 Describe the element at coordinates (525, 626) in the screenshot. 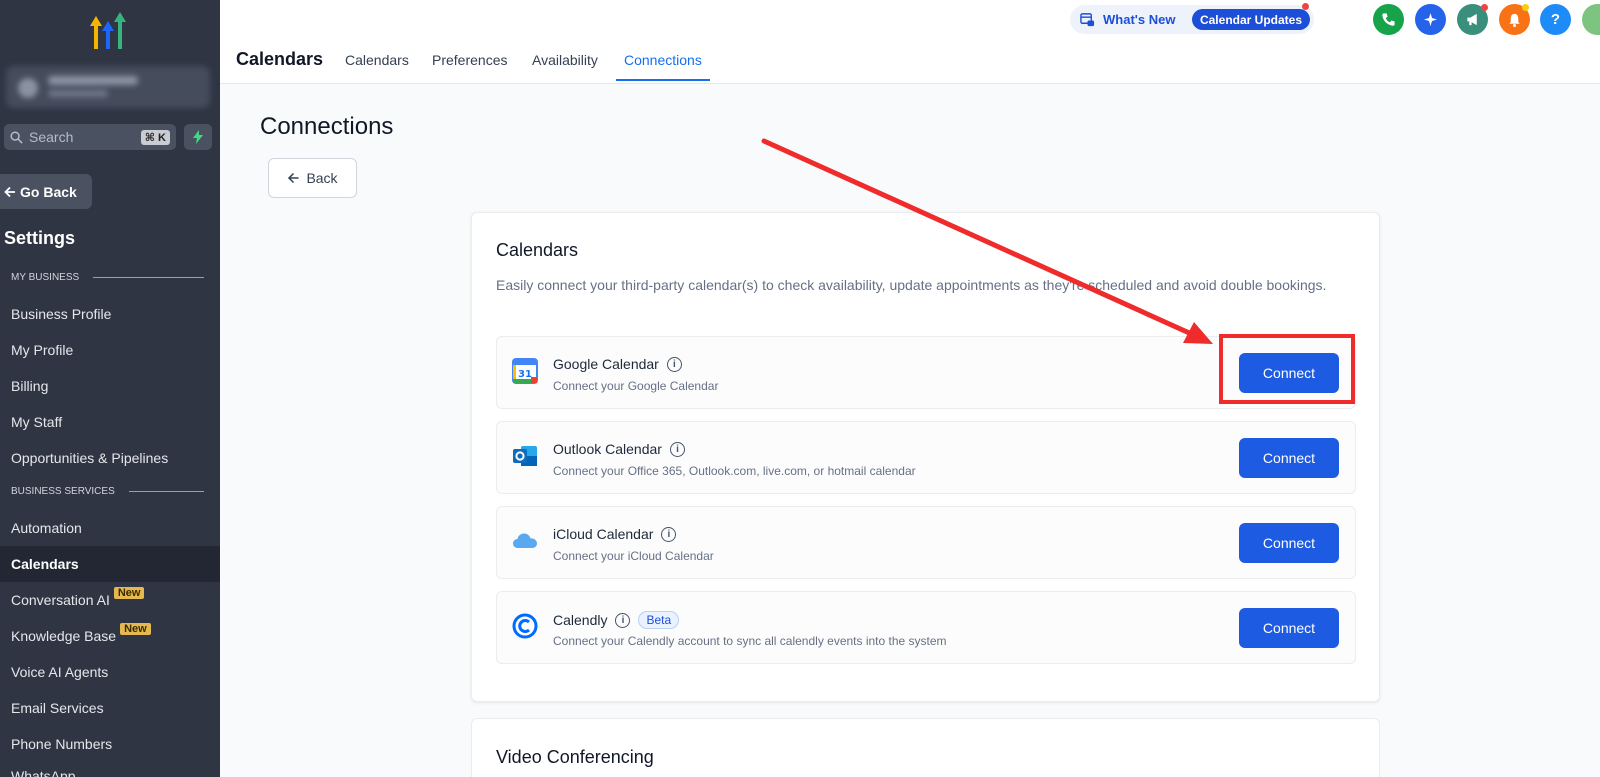

I see `calendly-icon` at that location.